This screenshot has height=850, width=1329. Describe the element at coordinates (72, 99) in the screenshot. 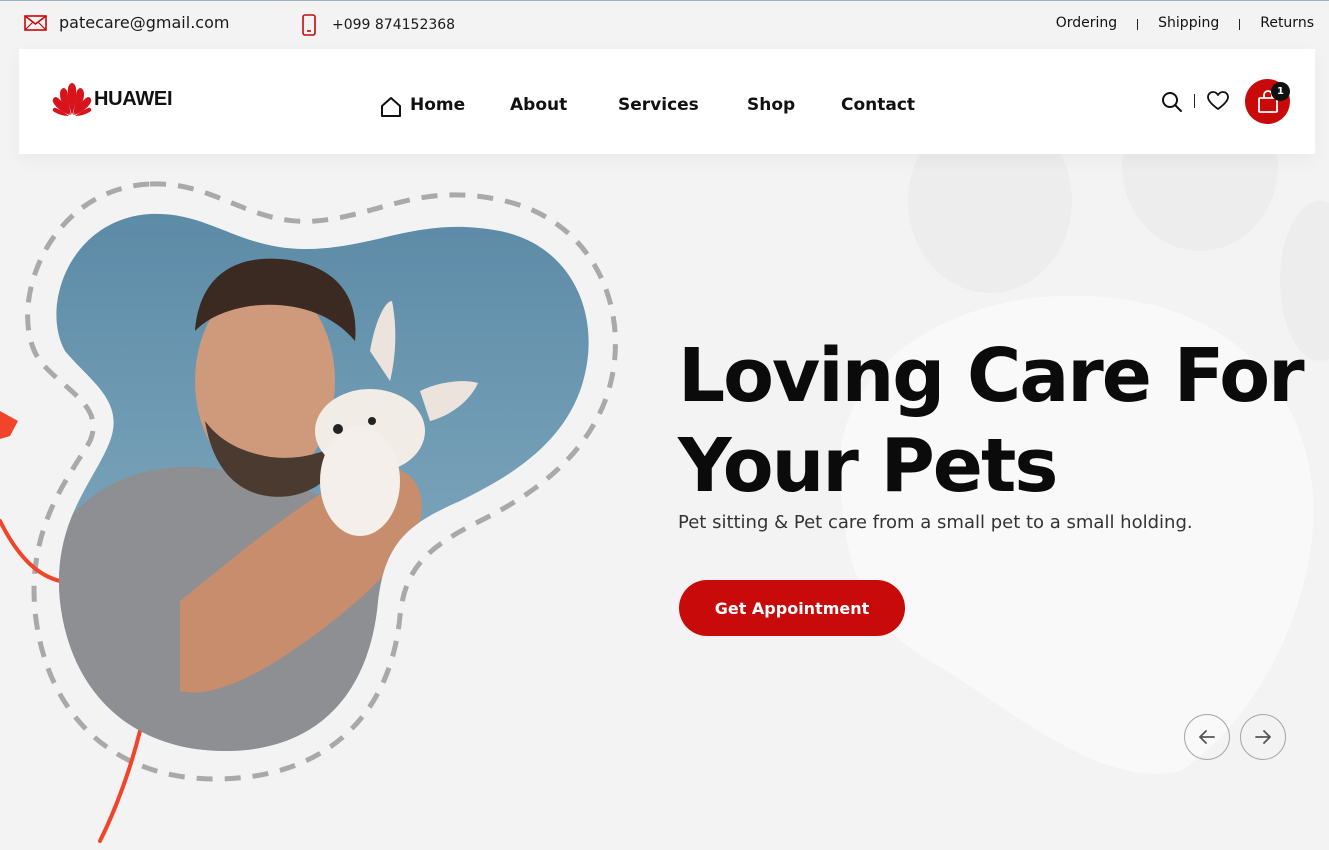

I see `huawei-flower-logo-icon` at that location.